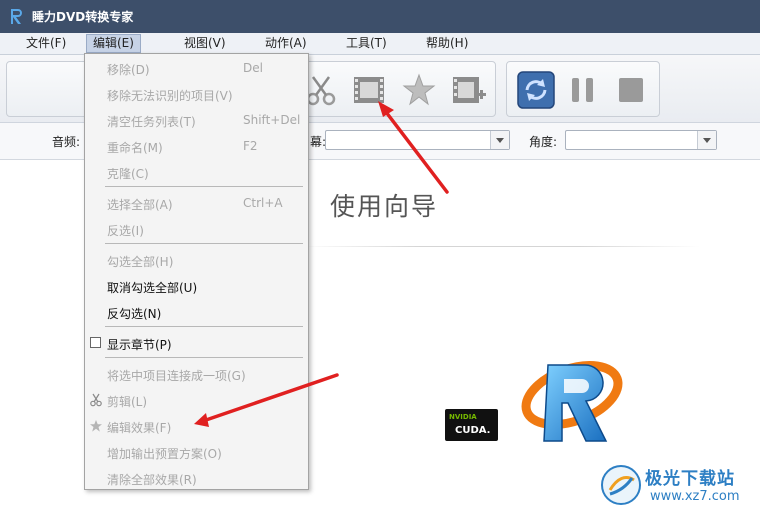 The width and height of the screenshot is (760, 516). I want to click on menu-item-select-all: 选择全部(A) Ctrl+A, so click(196, 203).